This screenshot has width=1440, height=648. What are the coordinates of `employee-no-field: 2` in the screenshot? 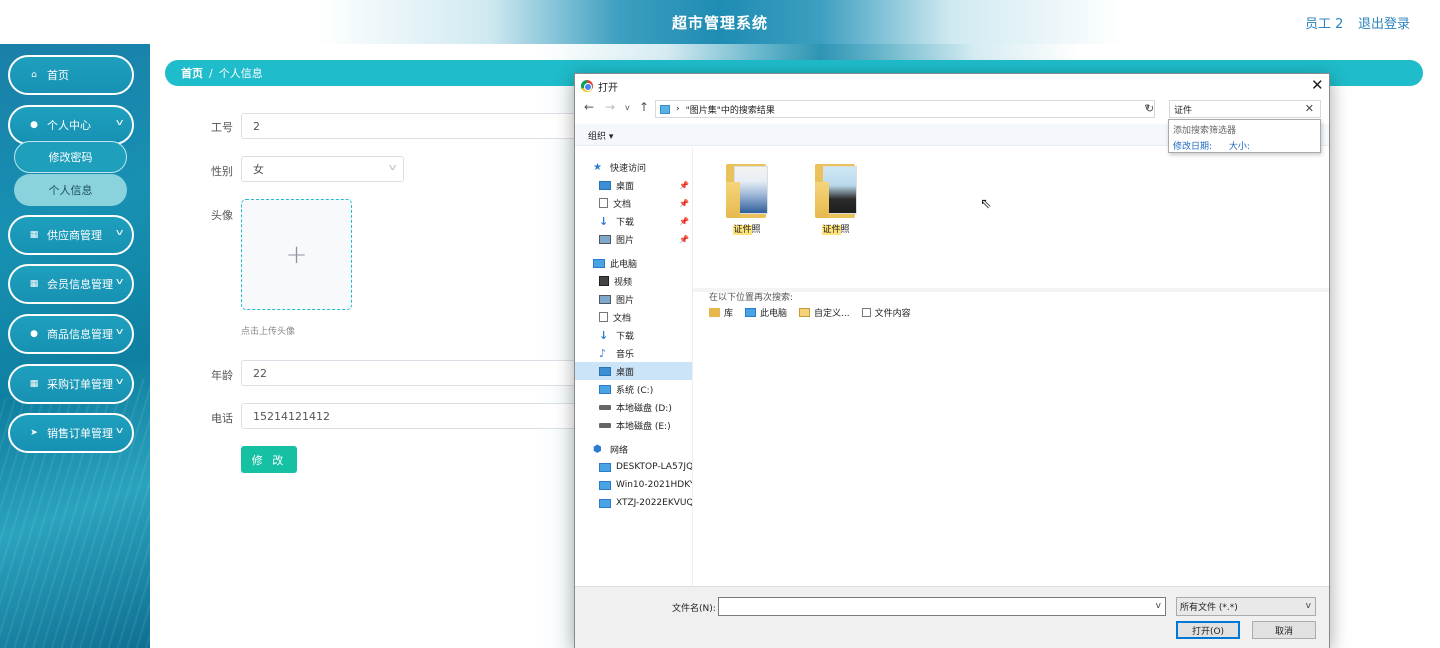 It's located at (411, 126).